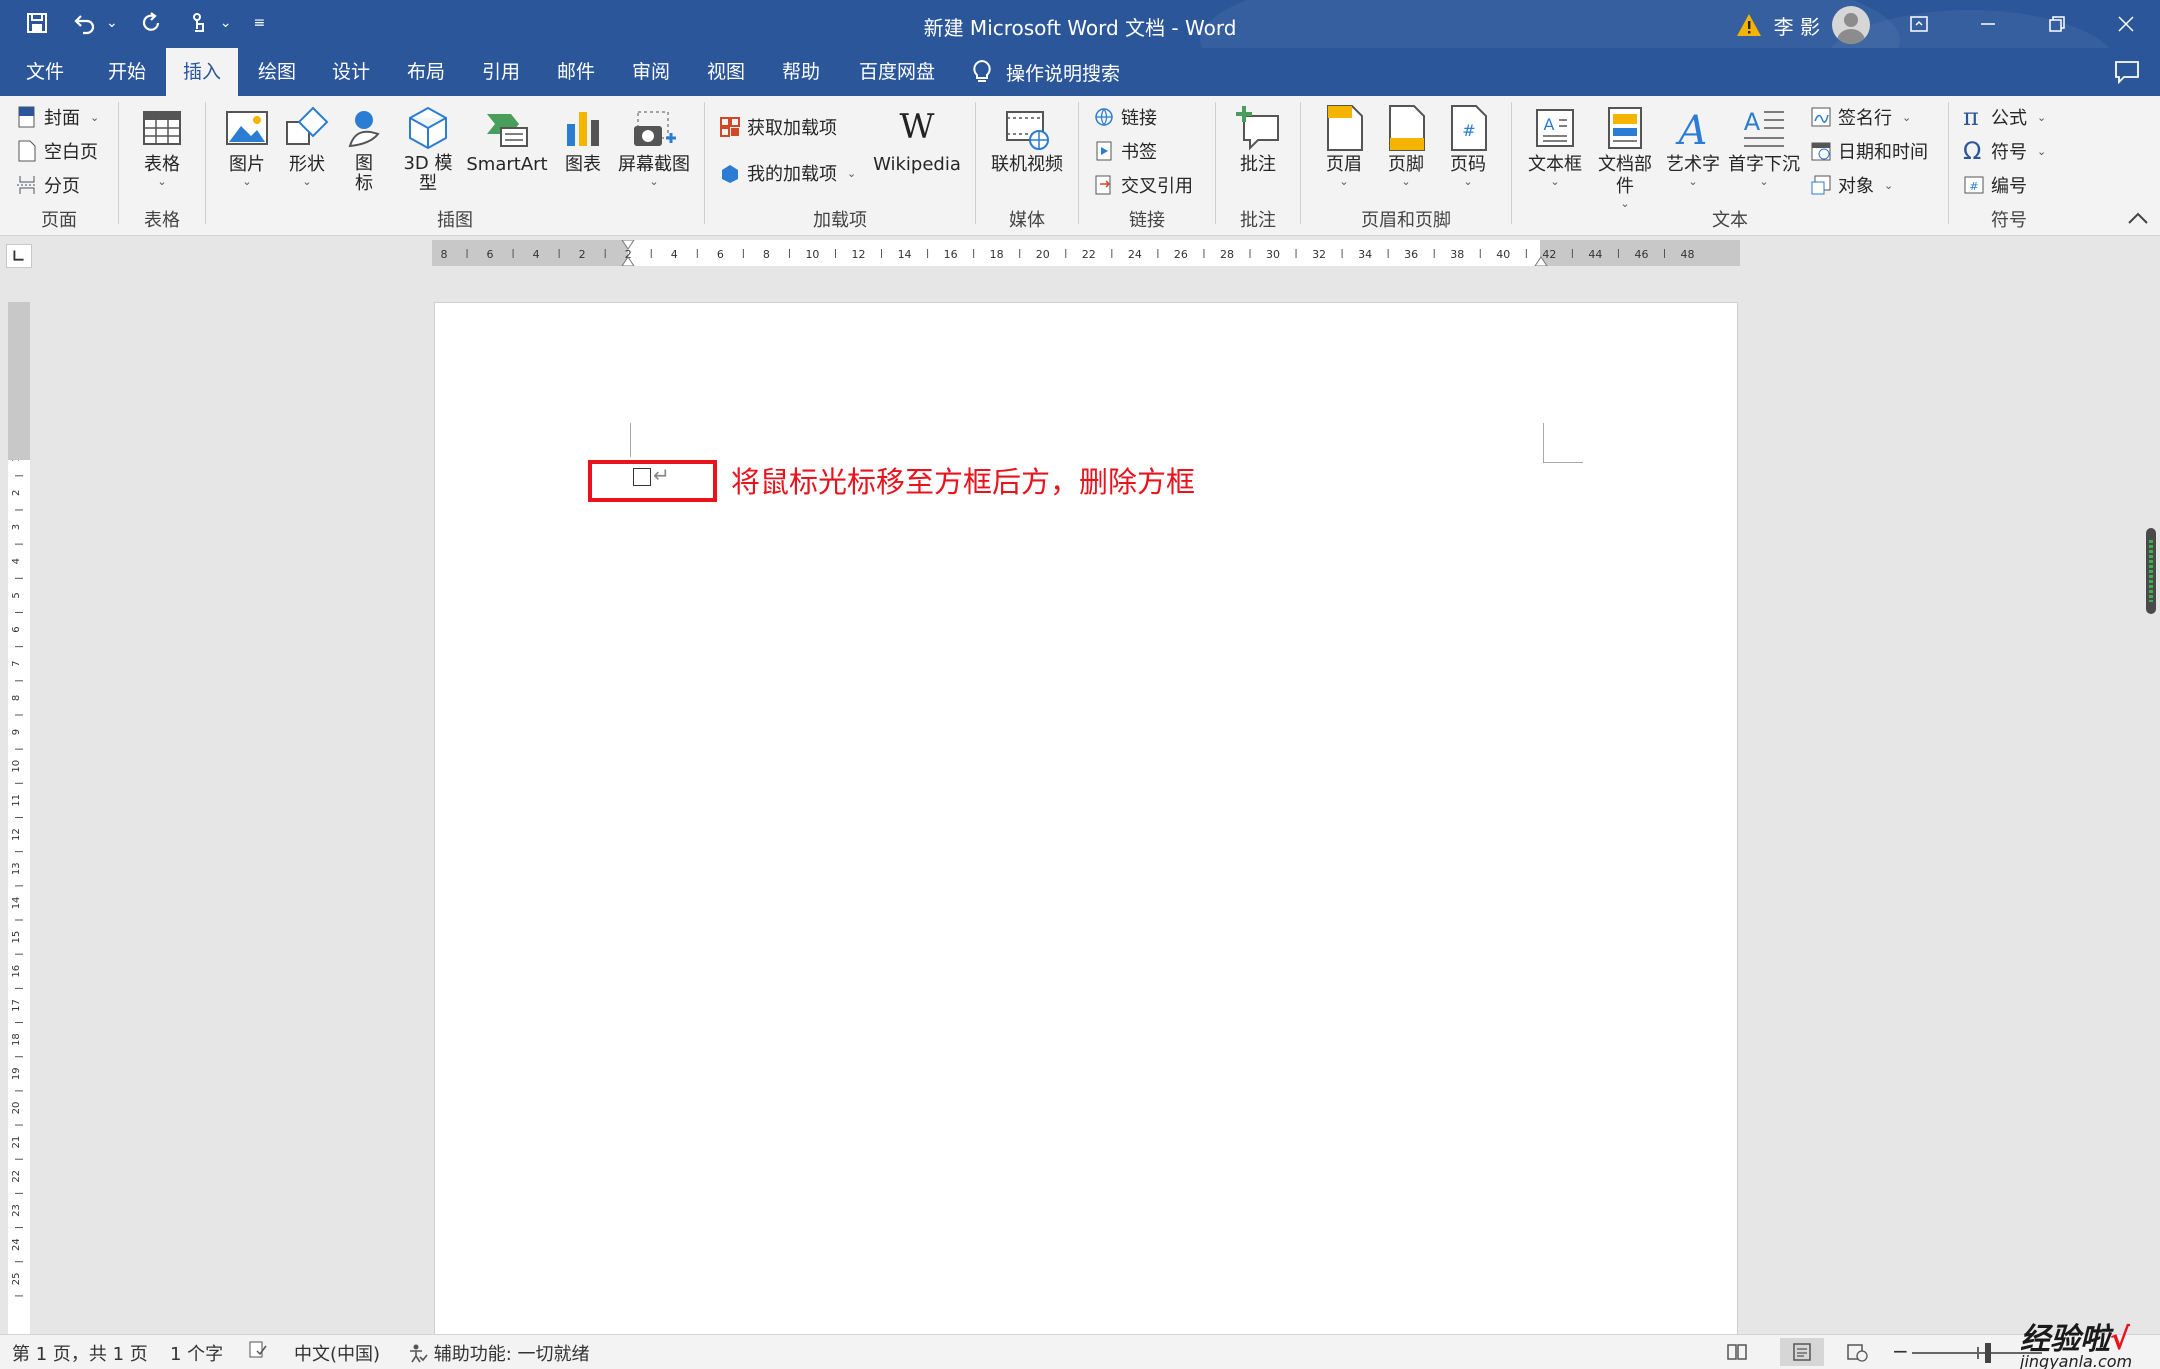 Image resolution: width=2160 pixels, height=1369 pixels. I want to click on wordart-button: A 艺术字 ⌄, so click(1693, 146).